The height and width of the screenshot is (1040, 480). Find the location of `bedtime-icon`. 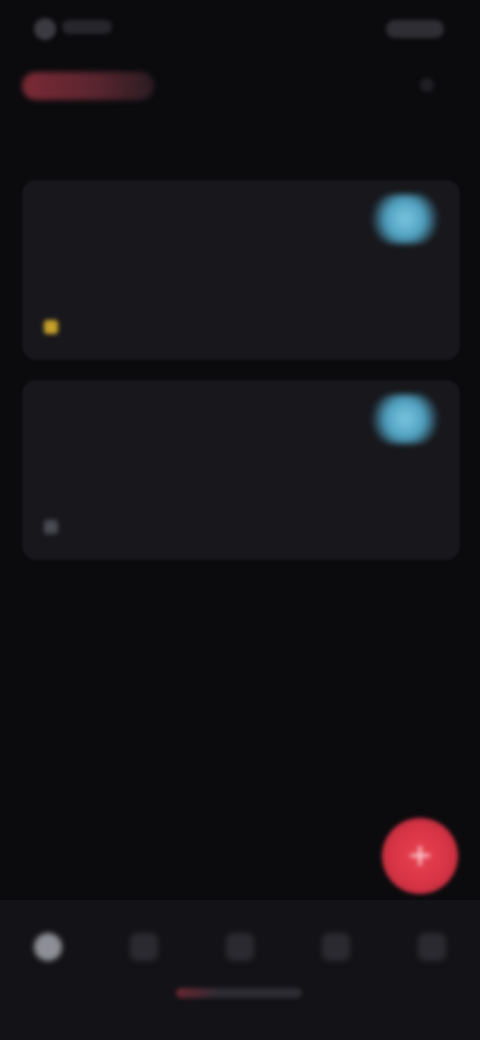

bedtime-icon is located at coordinates (432, 947).